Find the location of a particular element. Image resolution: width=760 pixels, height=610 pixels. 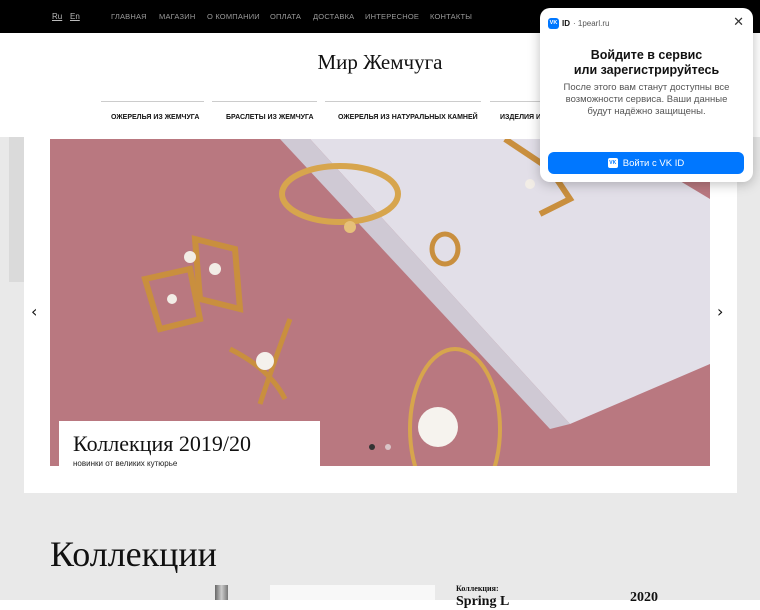

vk-login-button-label: Войти с VK ID is located at coordinates (653, 163).